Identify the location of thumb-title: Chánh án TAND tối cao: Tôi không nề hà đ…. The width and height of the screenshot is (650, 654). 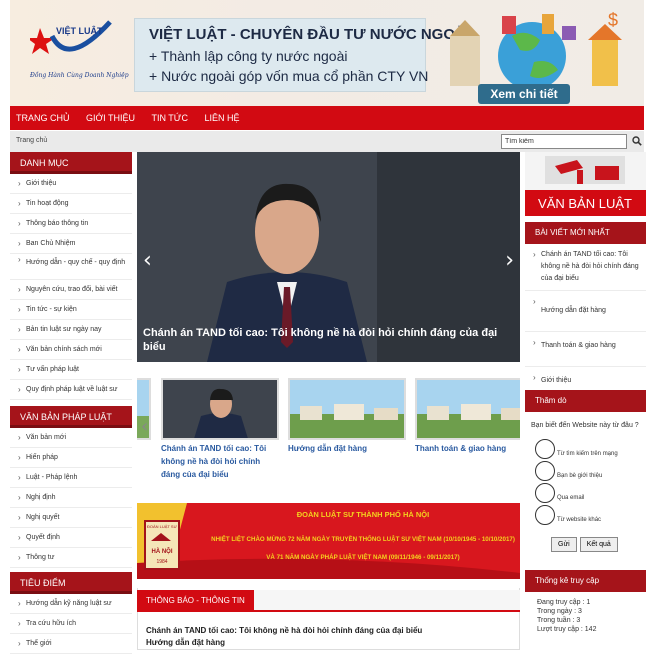
(220, 461).